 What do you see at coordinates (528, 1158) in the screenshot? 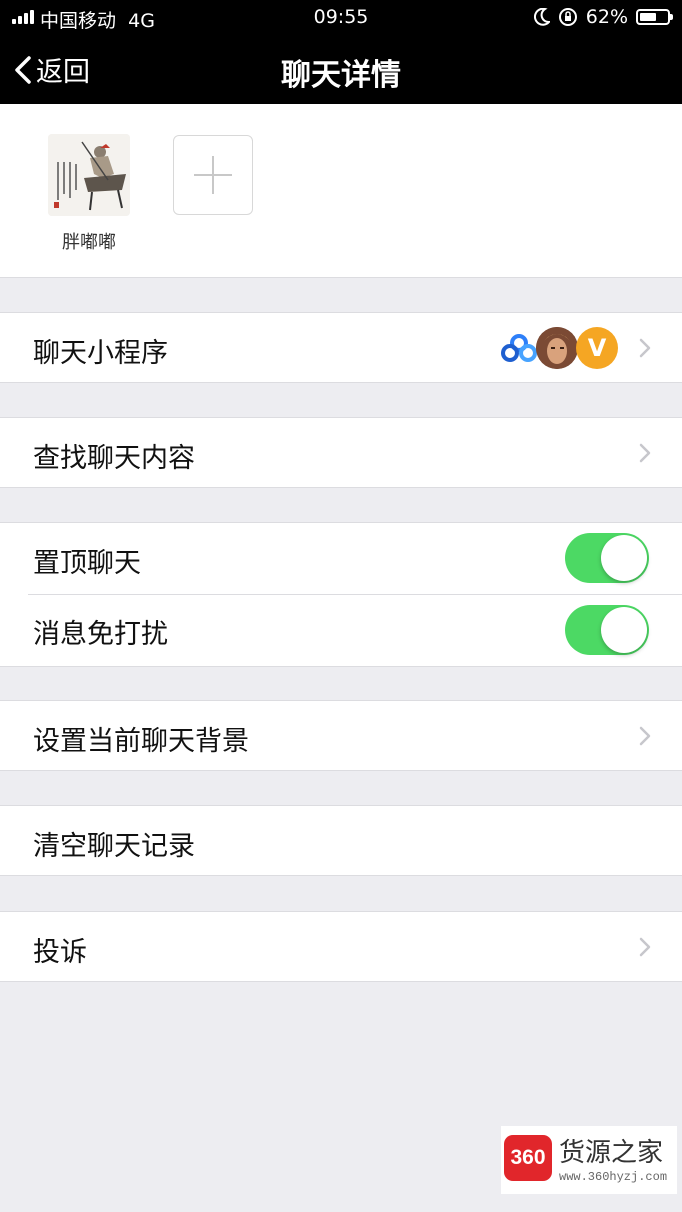
I see `watermark-logo: 360` at bounding box center [528, 1158].